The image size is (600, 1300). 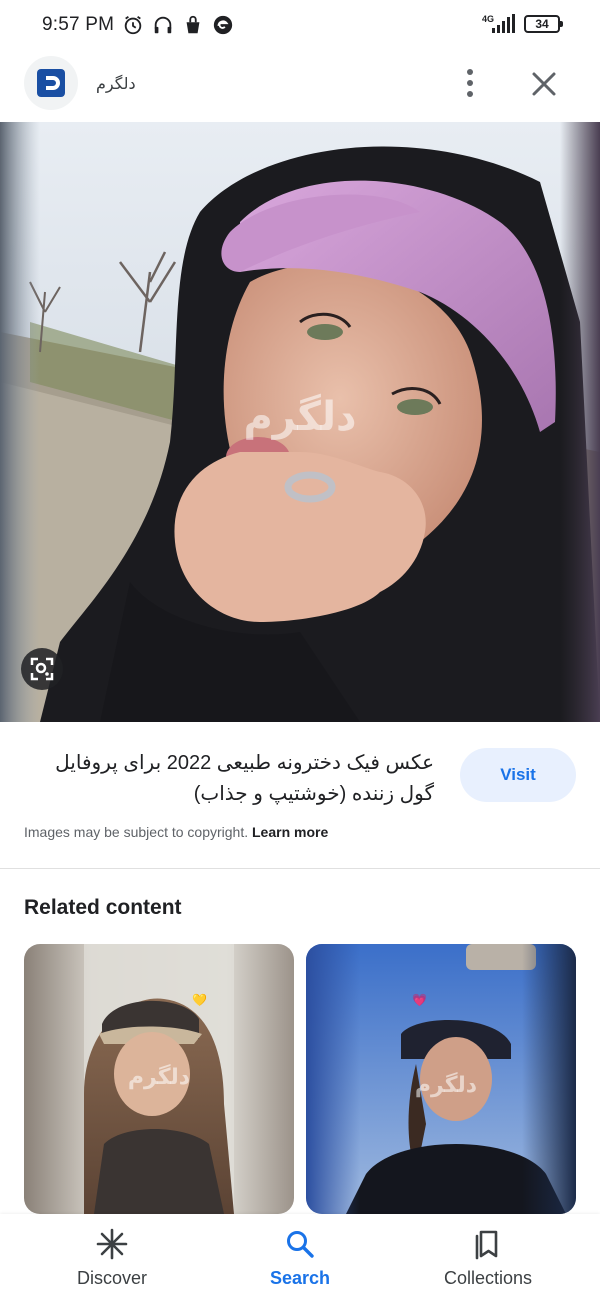 What do you see at coordinates (103, 907) in the screenshot?
I see `related-content-title: Related content` at bounding box center [103, 907].